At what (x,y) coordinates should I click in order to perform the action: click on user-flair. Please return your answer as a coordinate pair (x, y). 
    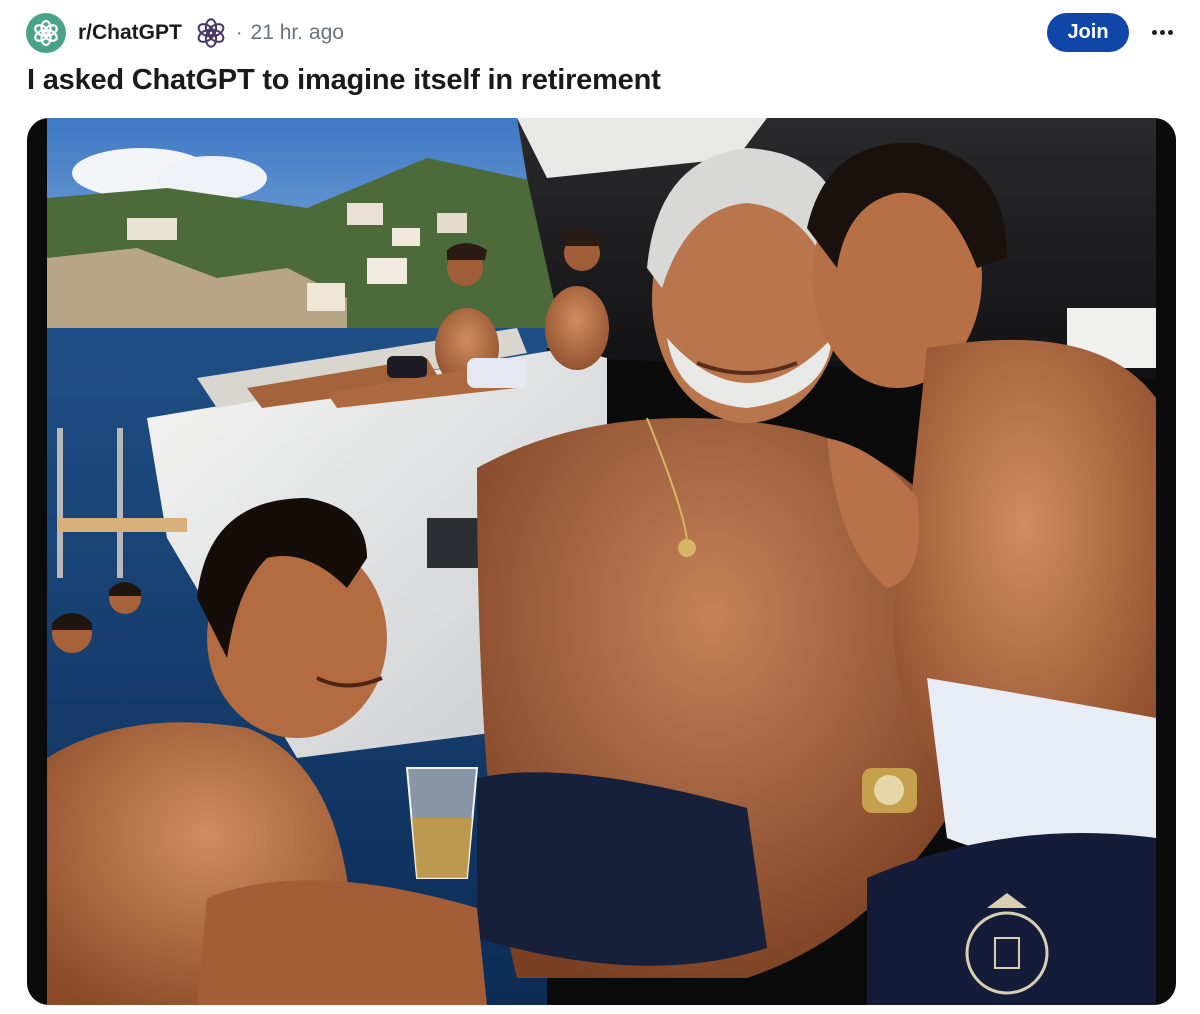
    Looking at the image, I should click on (211, 33).